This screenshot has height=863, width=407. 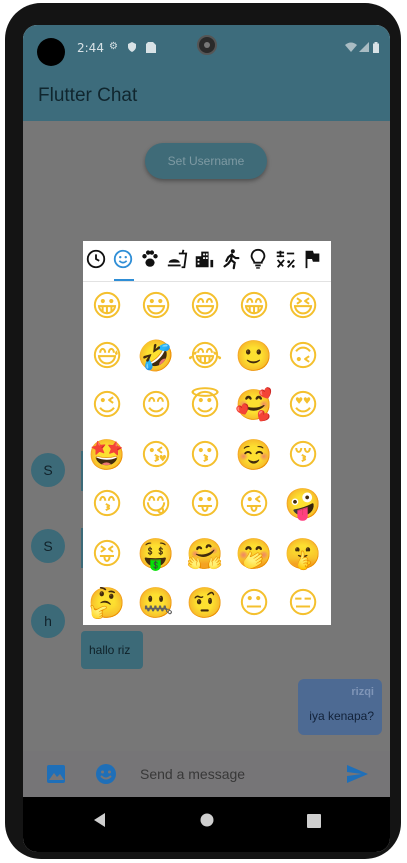 What do you see at coordinates (303, 307) in the screenshot?
I see `emoji-cell: 😆` at bounding box center [303, 307].